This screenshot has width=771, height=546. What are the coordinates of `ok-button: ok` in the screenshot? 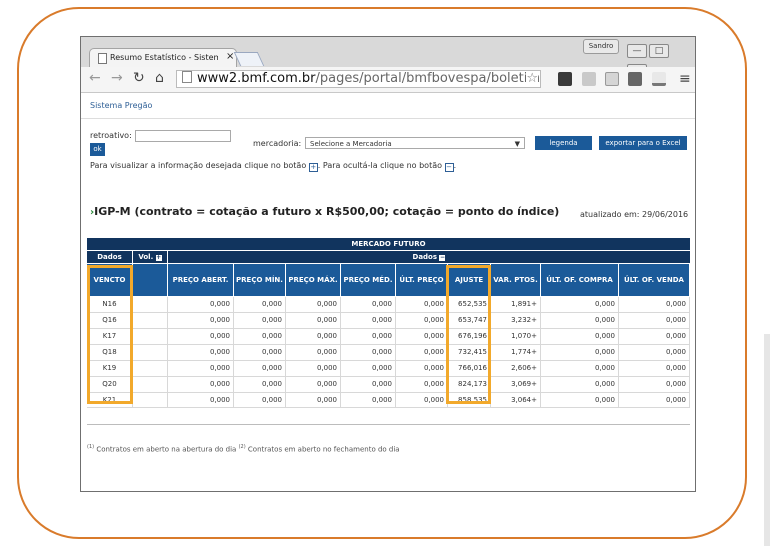 It's located at (97, 149).